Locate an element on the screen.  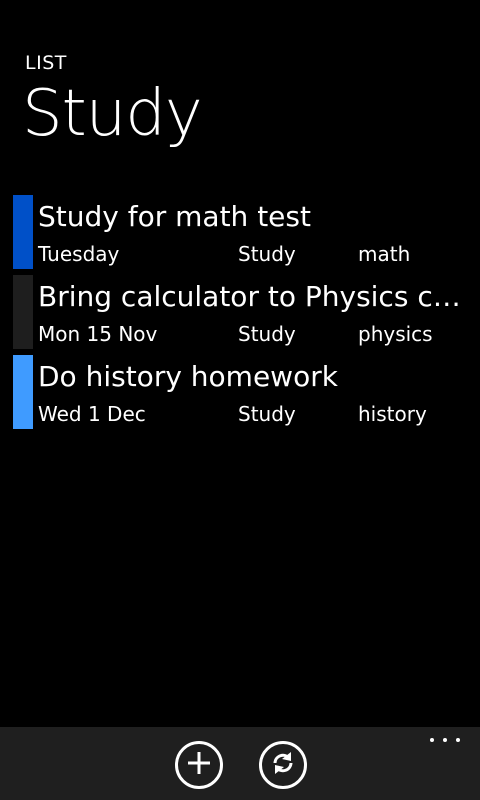
more-options-button is located at coordinates (445, 740).